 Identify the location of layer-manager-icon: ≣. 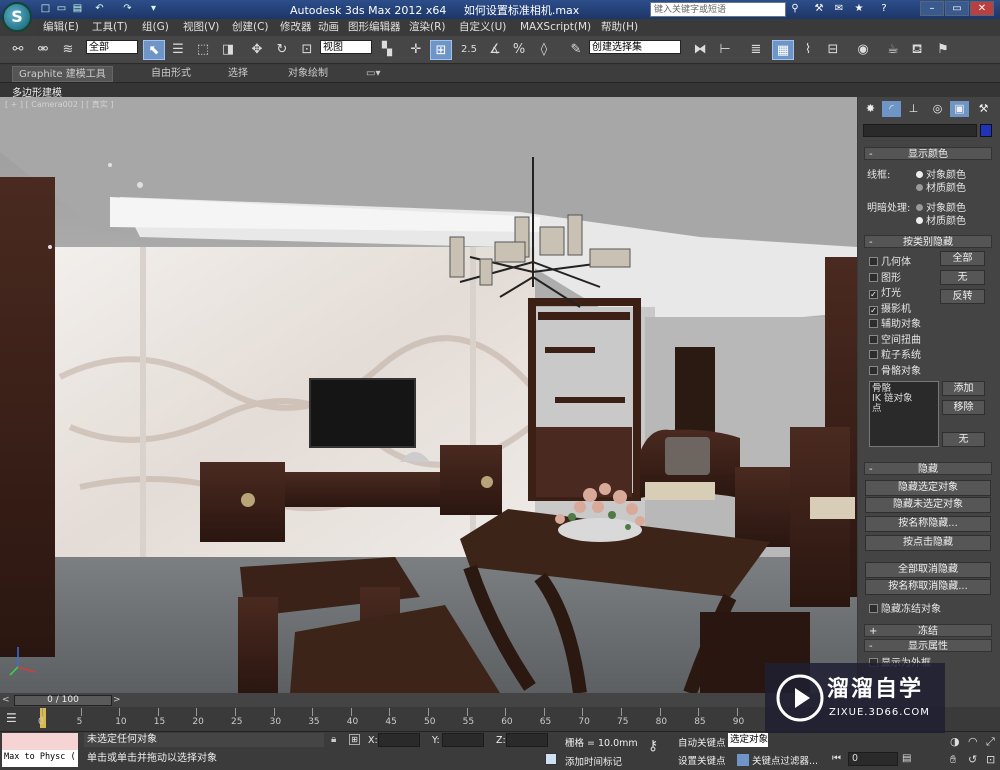
(756, 50).